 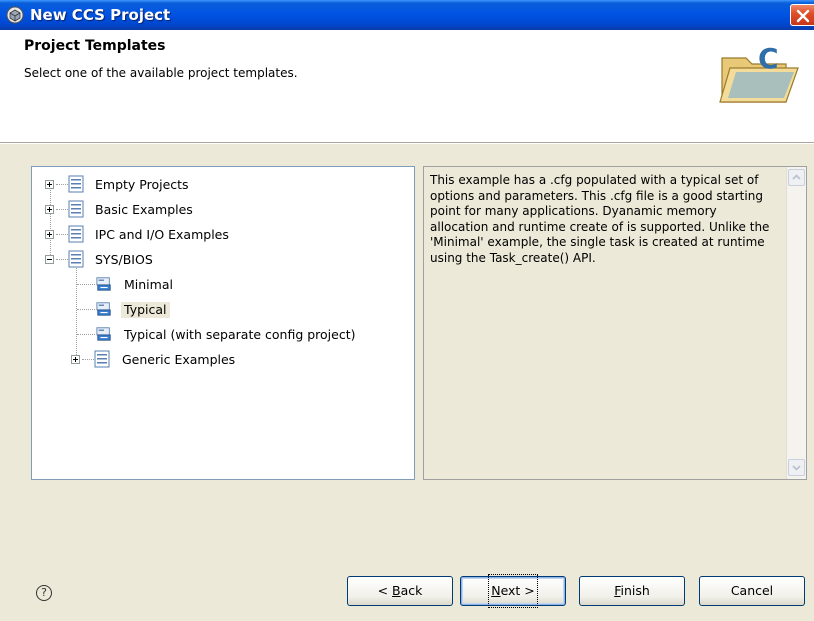 I want to click on help-button: ?, so click(x=44, y=593).